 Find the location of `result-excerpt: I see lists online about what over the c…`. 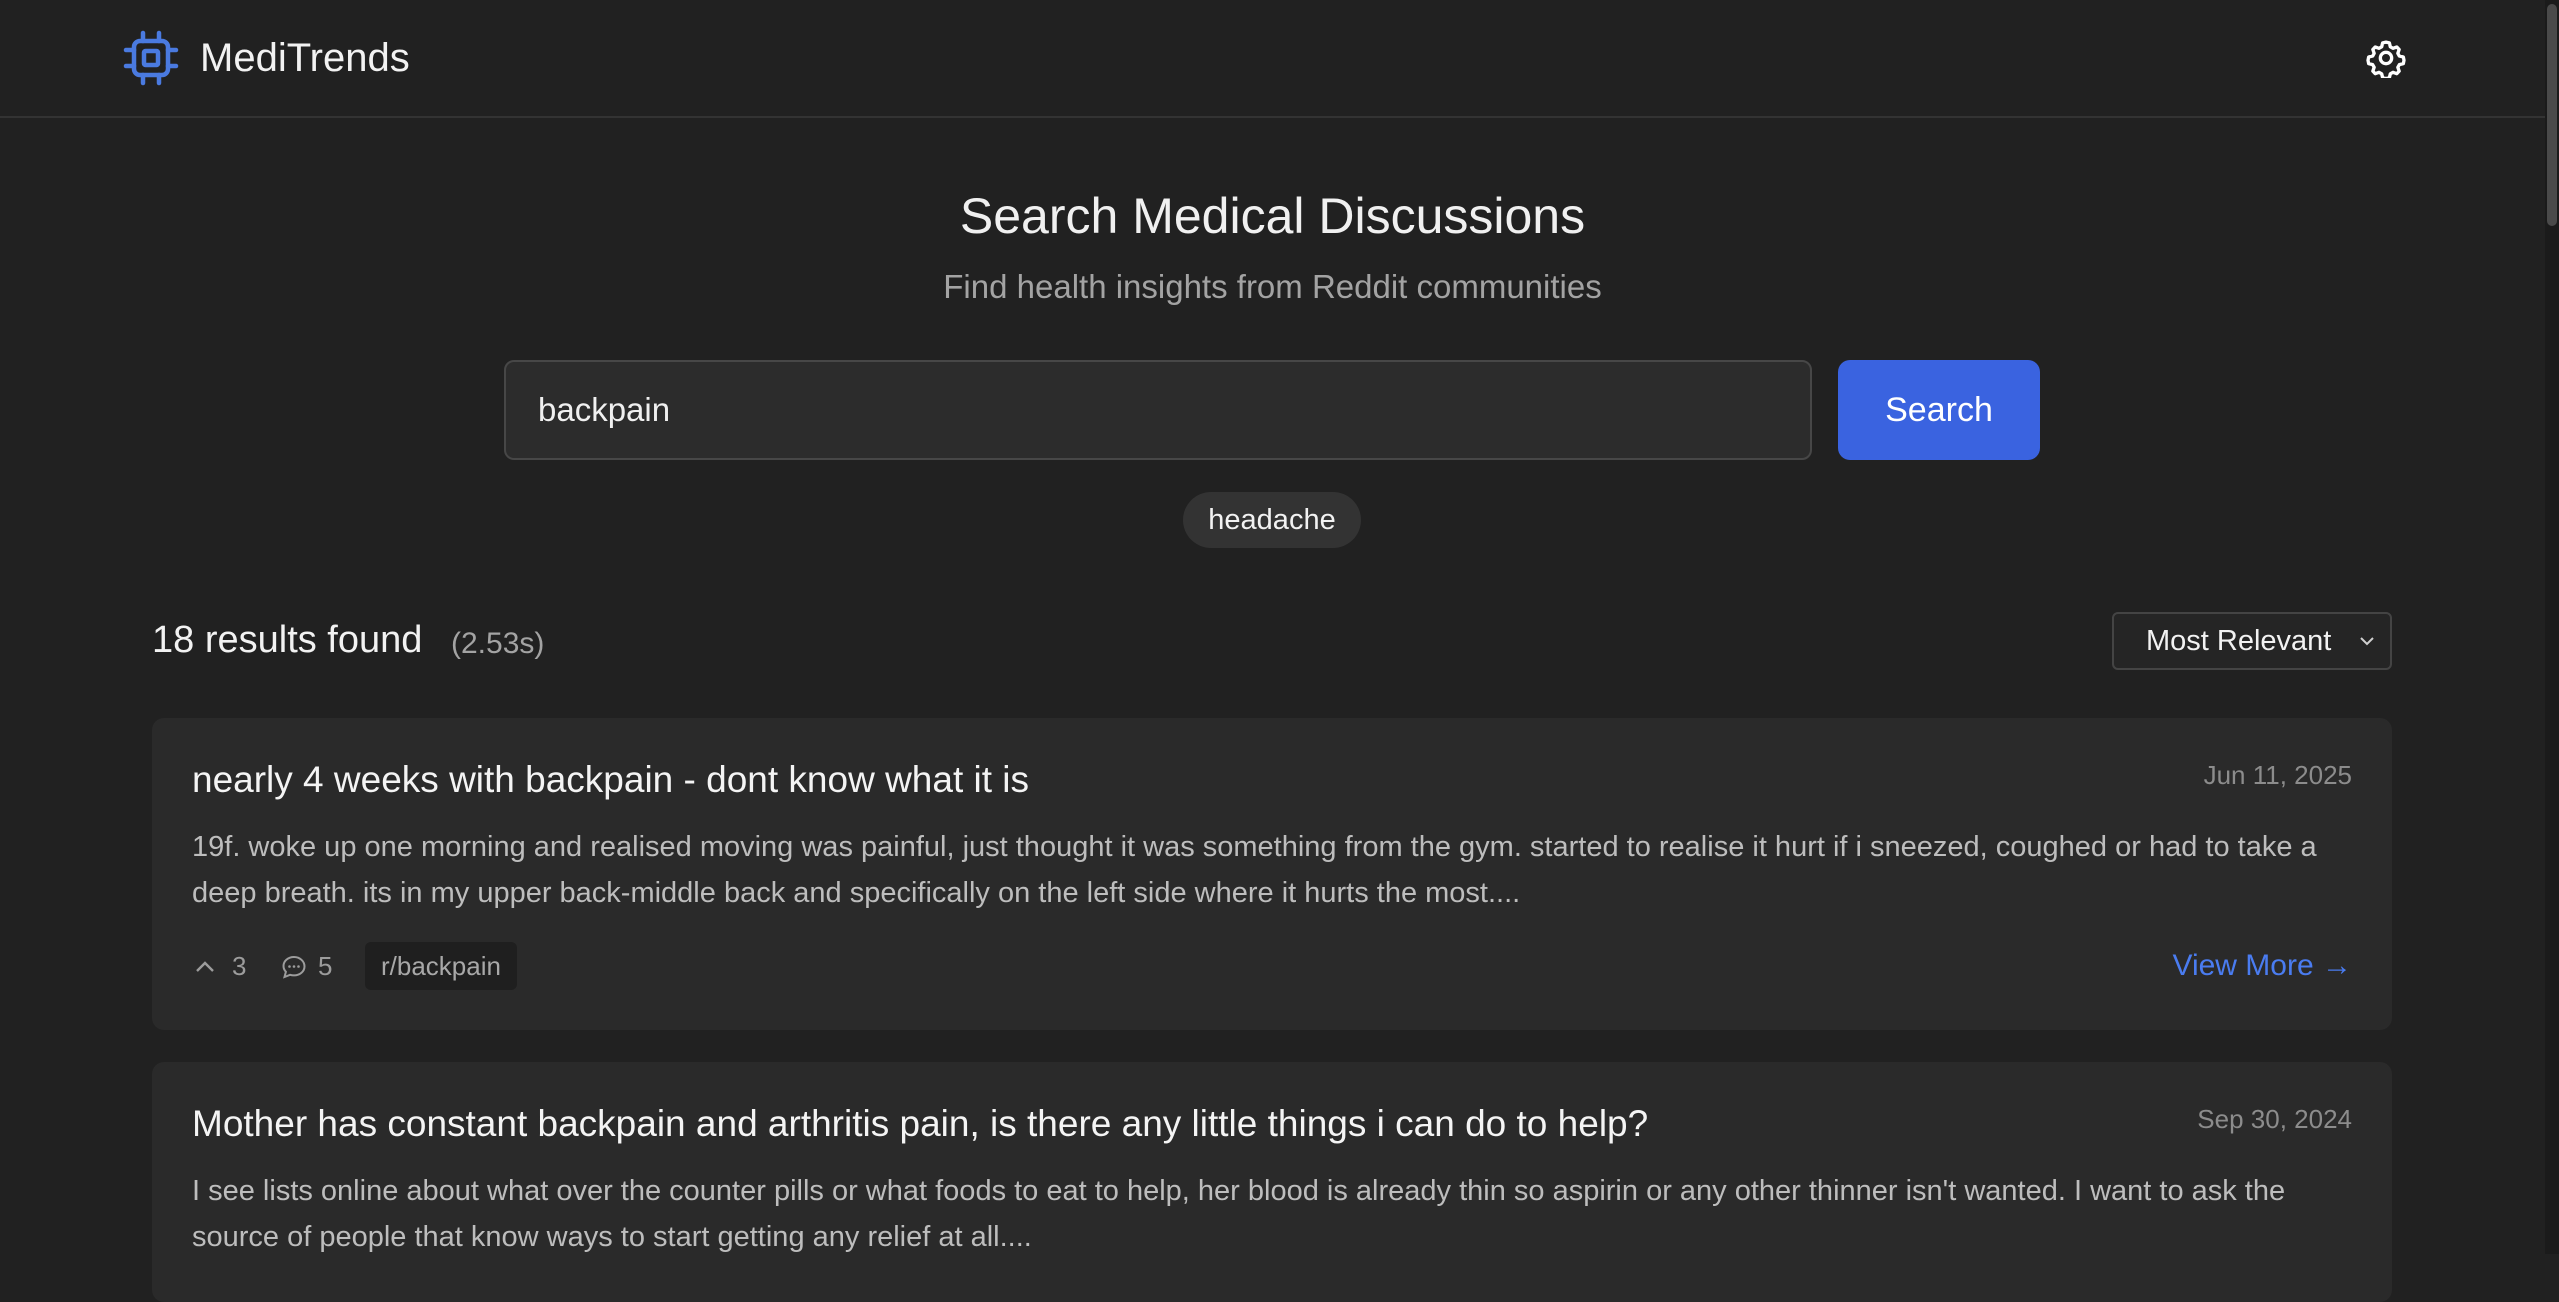

result-excerpt: I see lists online about what over the c… is located at coordinates (1239, 1214).